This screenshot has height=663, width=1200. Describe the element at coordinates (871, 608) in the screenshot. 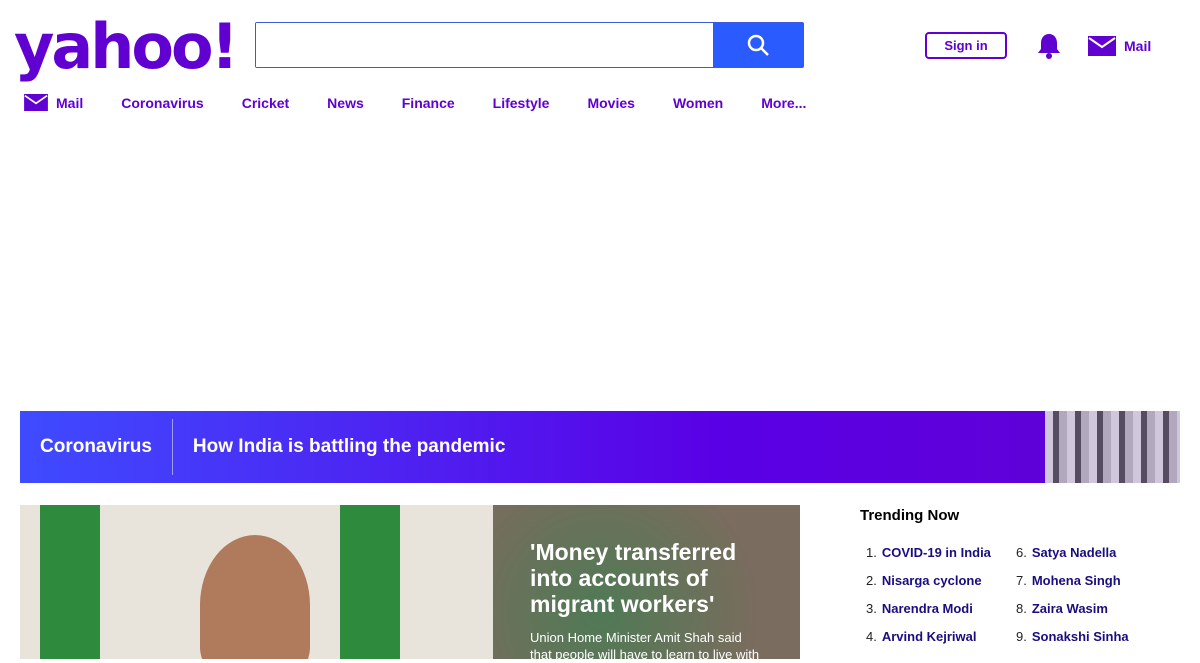

I see `trending-rank: 3.` at that location.